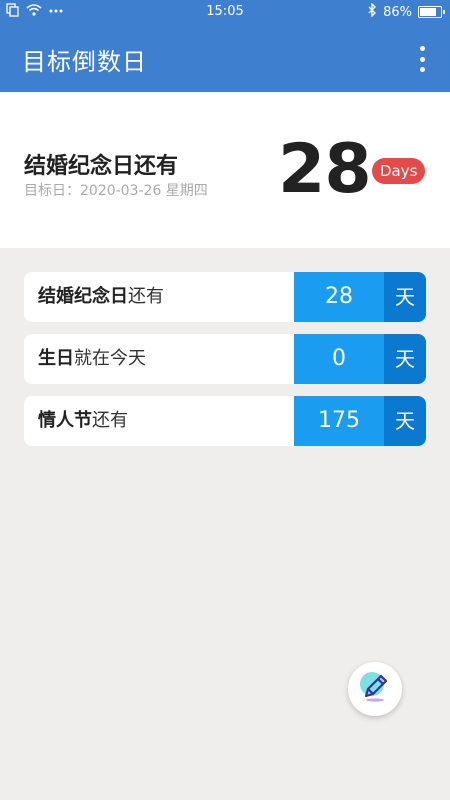 Image resolution: width=450 pixels, height=800 pixels. I want to click on status-right: 86%, so click(406, 11).